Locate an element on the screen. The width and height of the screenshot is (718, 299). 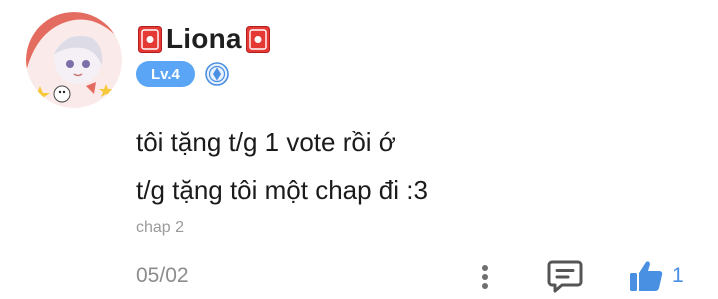
user-avatar is located at coordinates (74, 60).